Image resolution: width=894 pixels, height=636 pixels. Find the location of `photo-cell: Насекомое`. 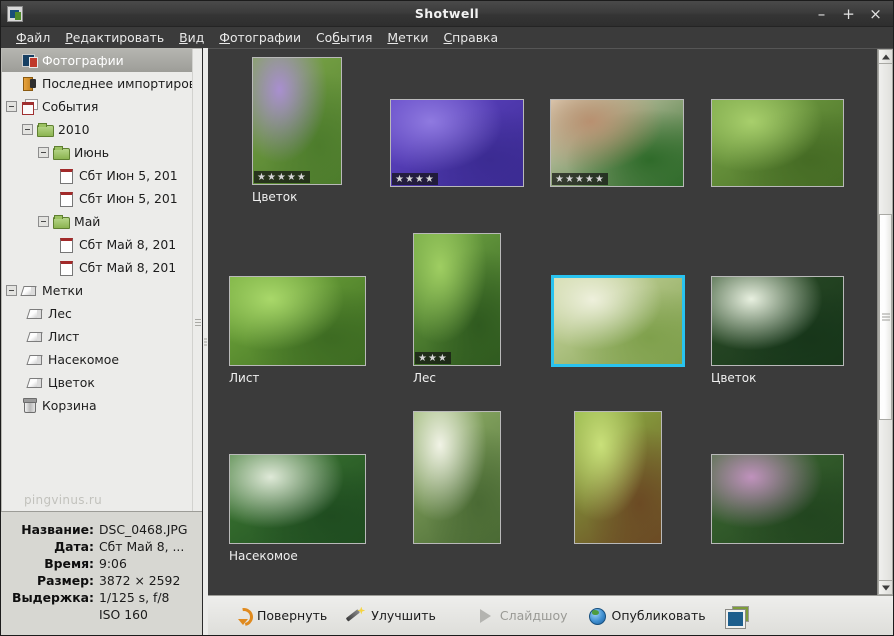

photo-cell: Насекомое is located at coordinates (297, 508).